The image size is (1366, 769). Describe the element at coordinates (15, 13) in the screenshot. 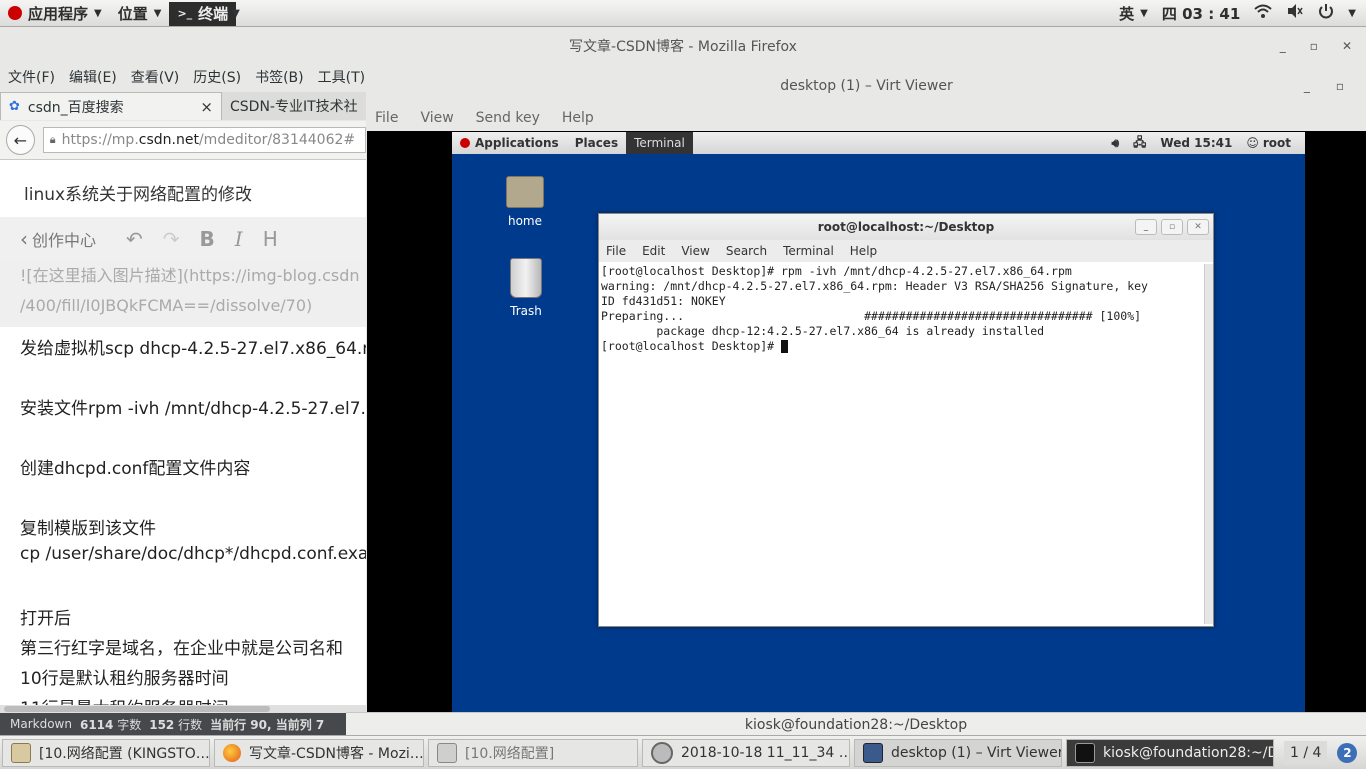

I see `redhat-icon` at that location.